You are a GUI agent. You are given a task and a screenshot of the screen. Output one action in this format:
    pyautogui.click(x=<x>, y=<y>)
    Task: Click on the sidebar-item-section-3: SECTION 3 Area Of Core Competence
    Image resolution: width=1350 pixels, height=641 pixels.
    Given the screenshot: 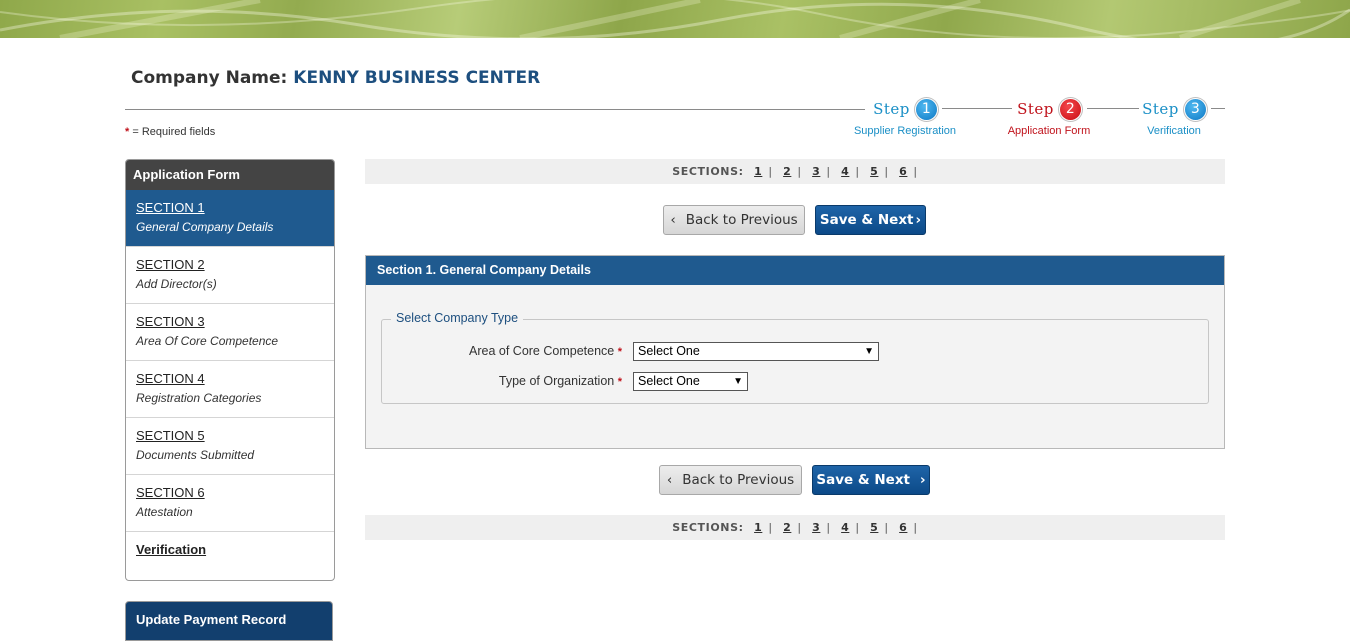 What is the action you would take?
    pyautogui.click(x=230, y=332)
    